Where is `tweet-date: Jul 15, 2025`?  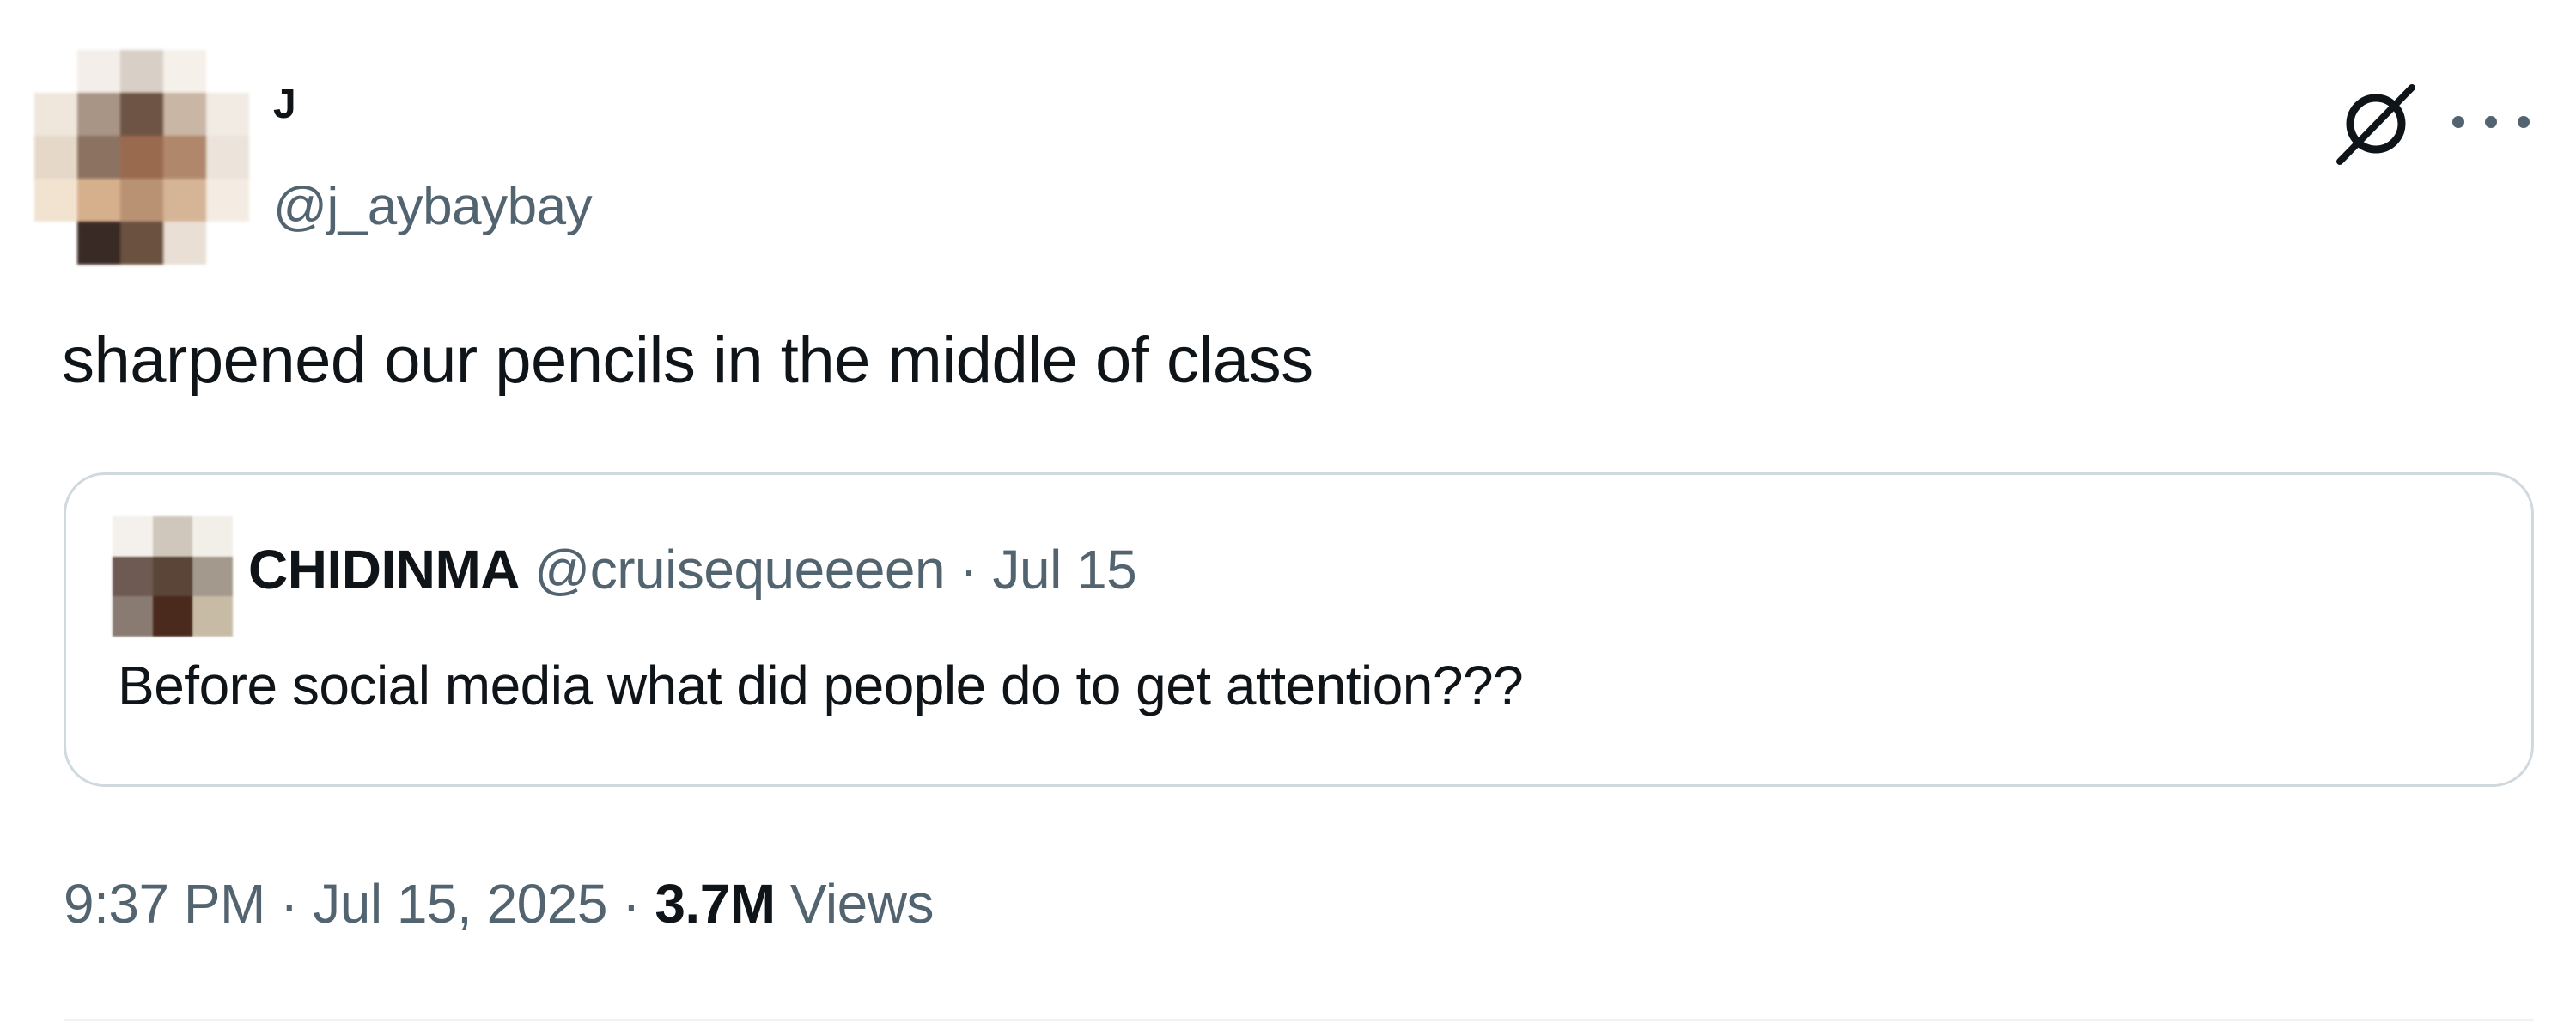 tweet-date: Jul 15, 2025 is located at coordinates (460, 904).